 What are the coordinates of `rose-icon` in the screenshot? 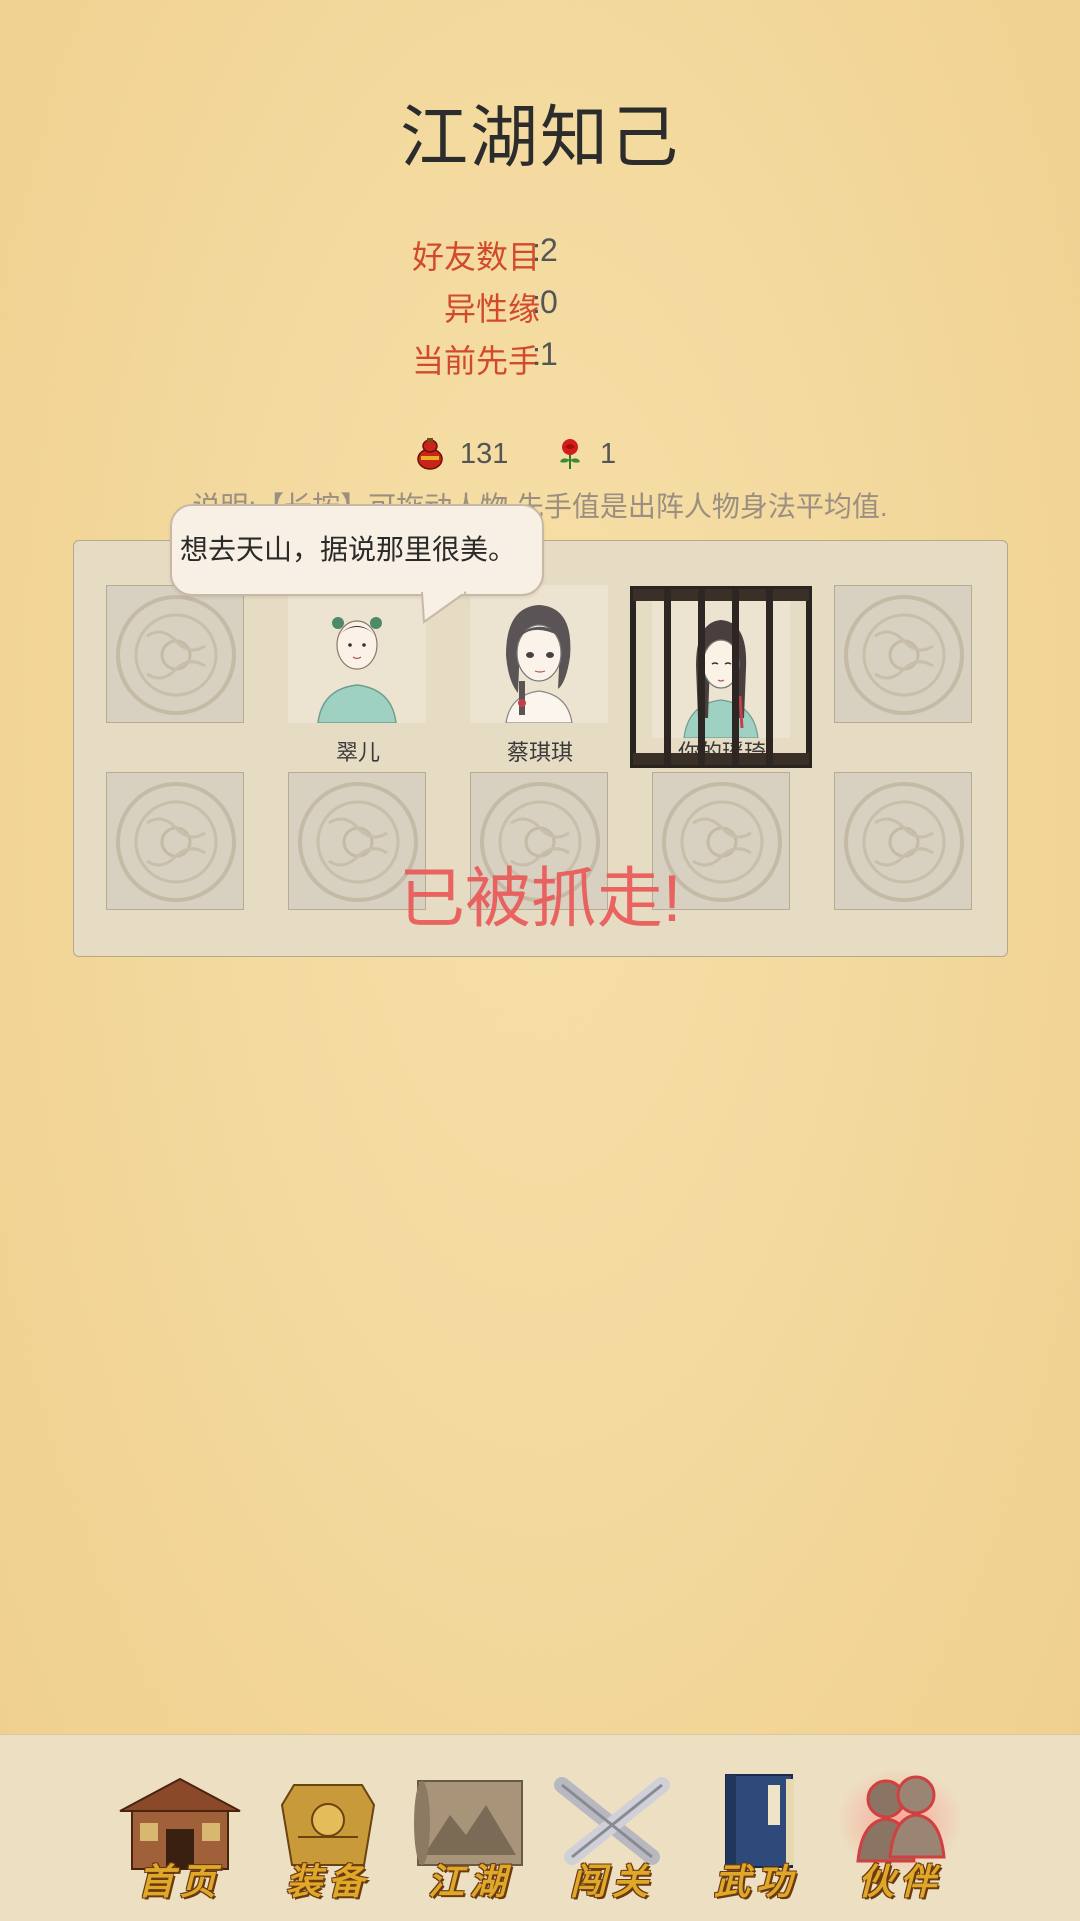 It's located at (570, 454).